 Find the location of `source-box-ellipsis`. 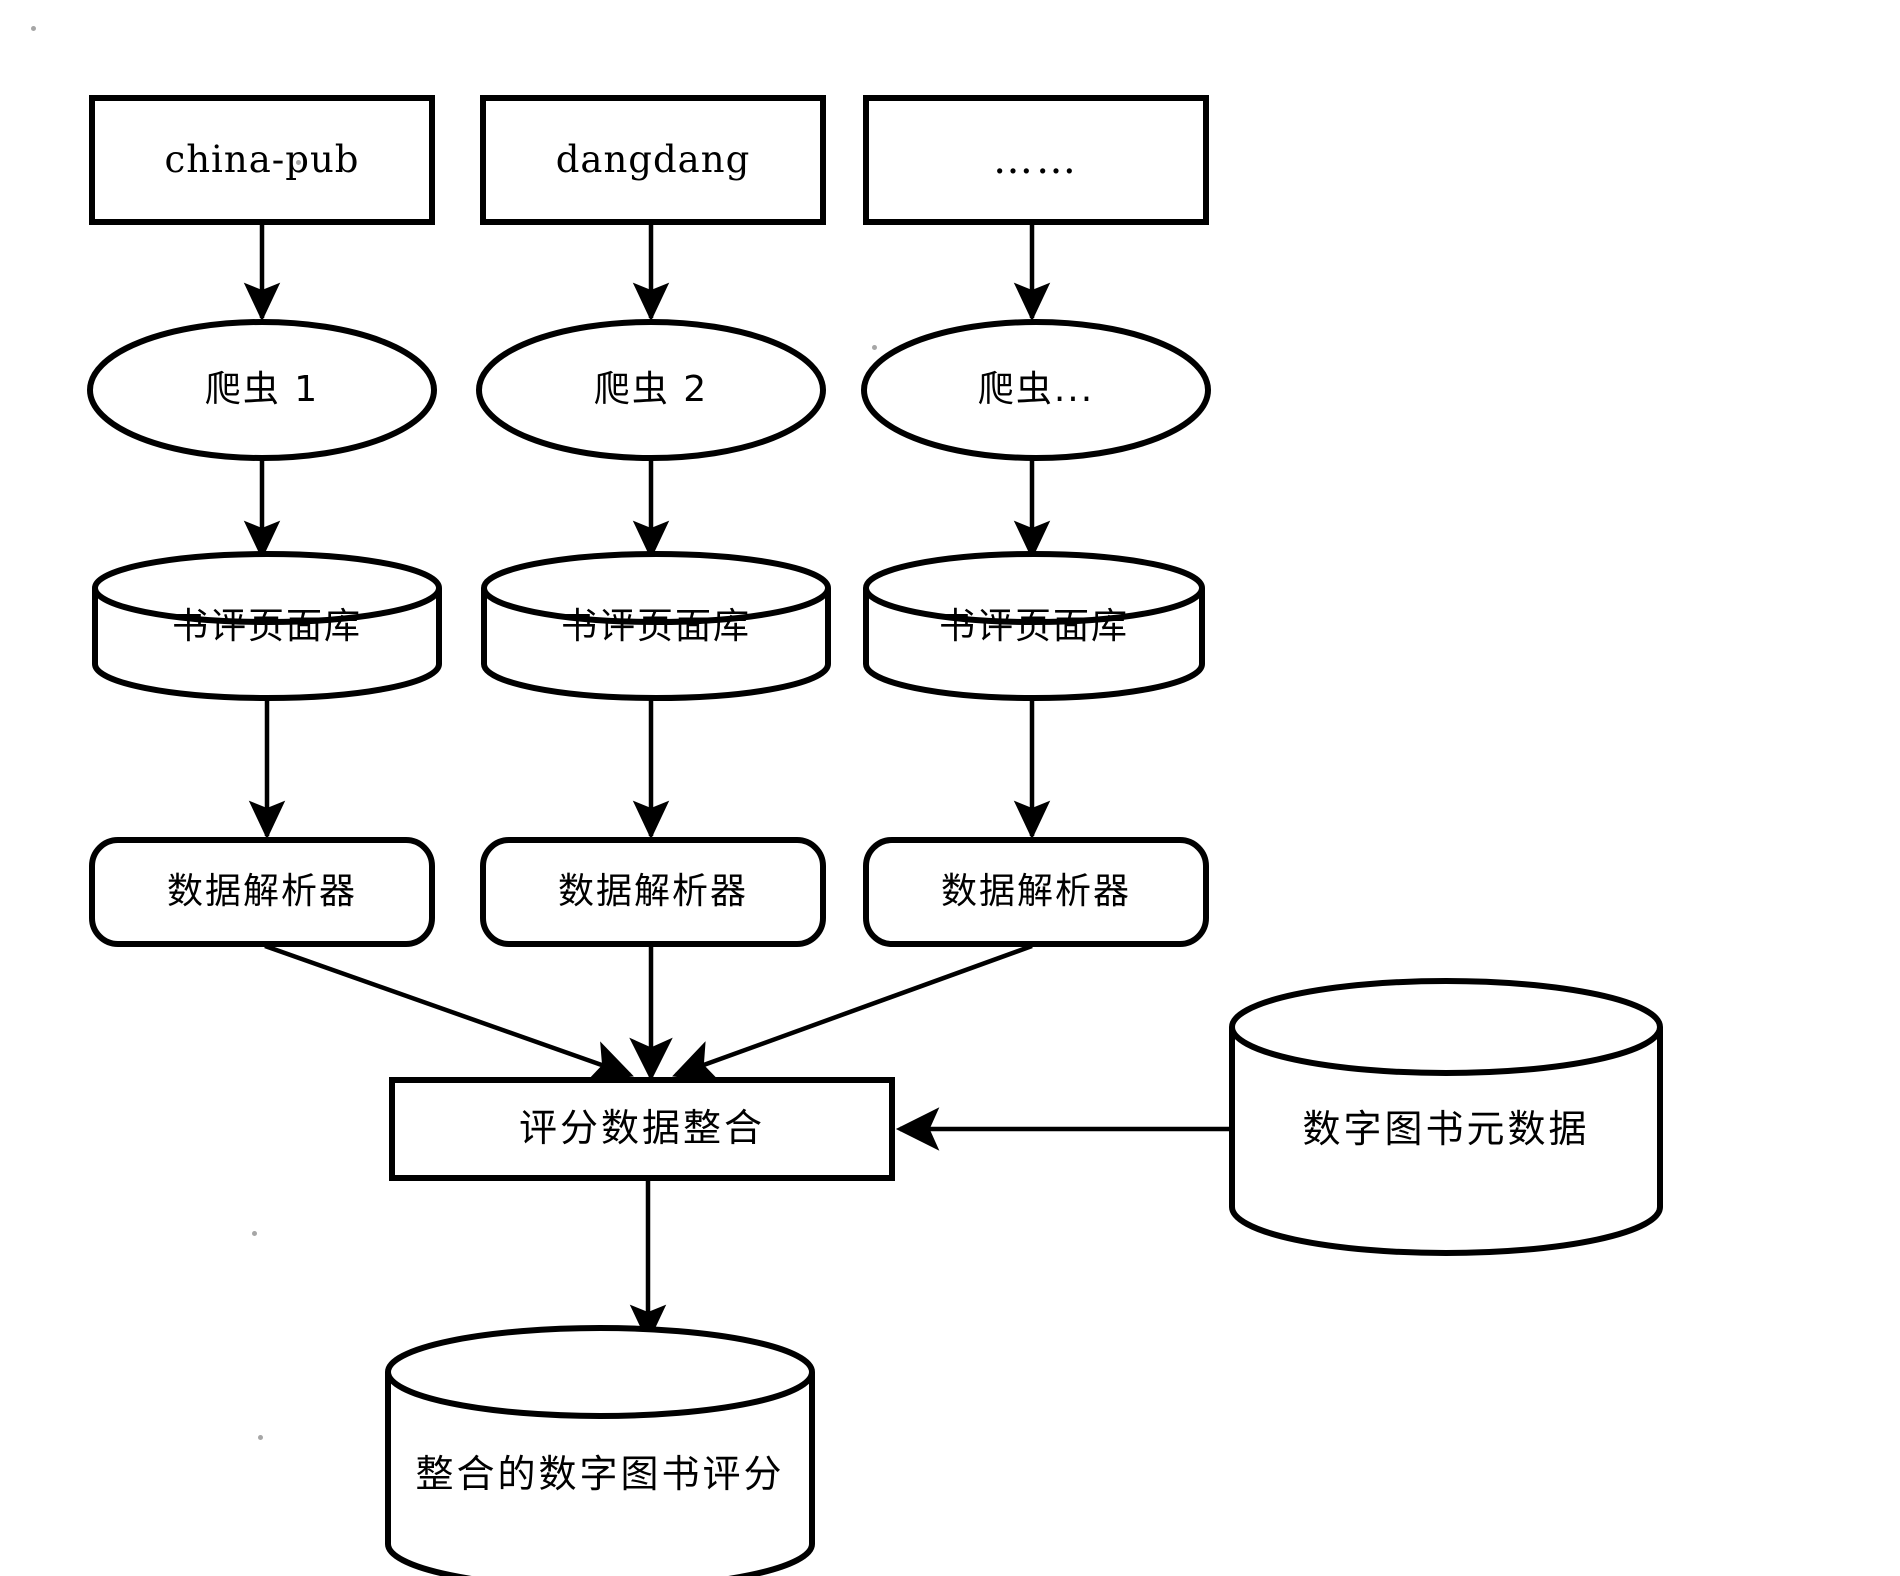

source-box-ellipsis is located at coordinates (1036, 160).